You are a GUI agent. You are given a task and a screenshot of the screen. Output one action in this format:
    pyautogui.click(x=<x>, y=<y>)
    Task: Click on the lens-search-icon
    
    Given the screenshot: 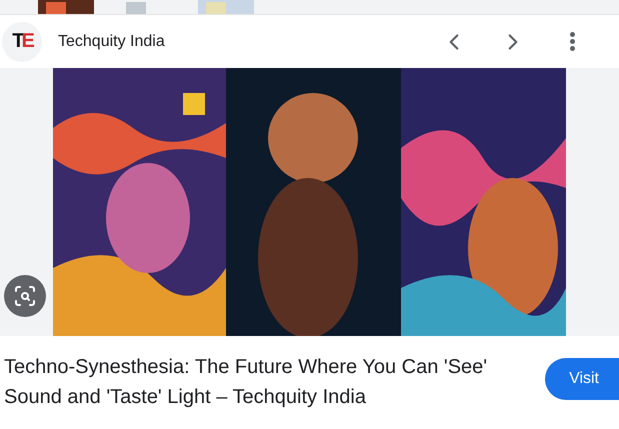 What is the action you would take?
    pyautogui.click(x=25, y=296)
    